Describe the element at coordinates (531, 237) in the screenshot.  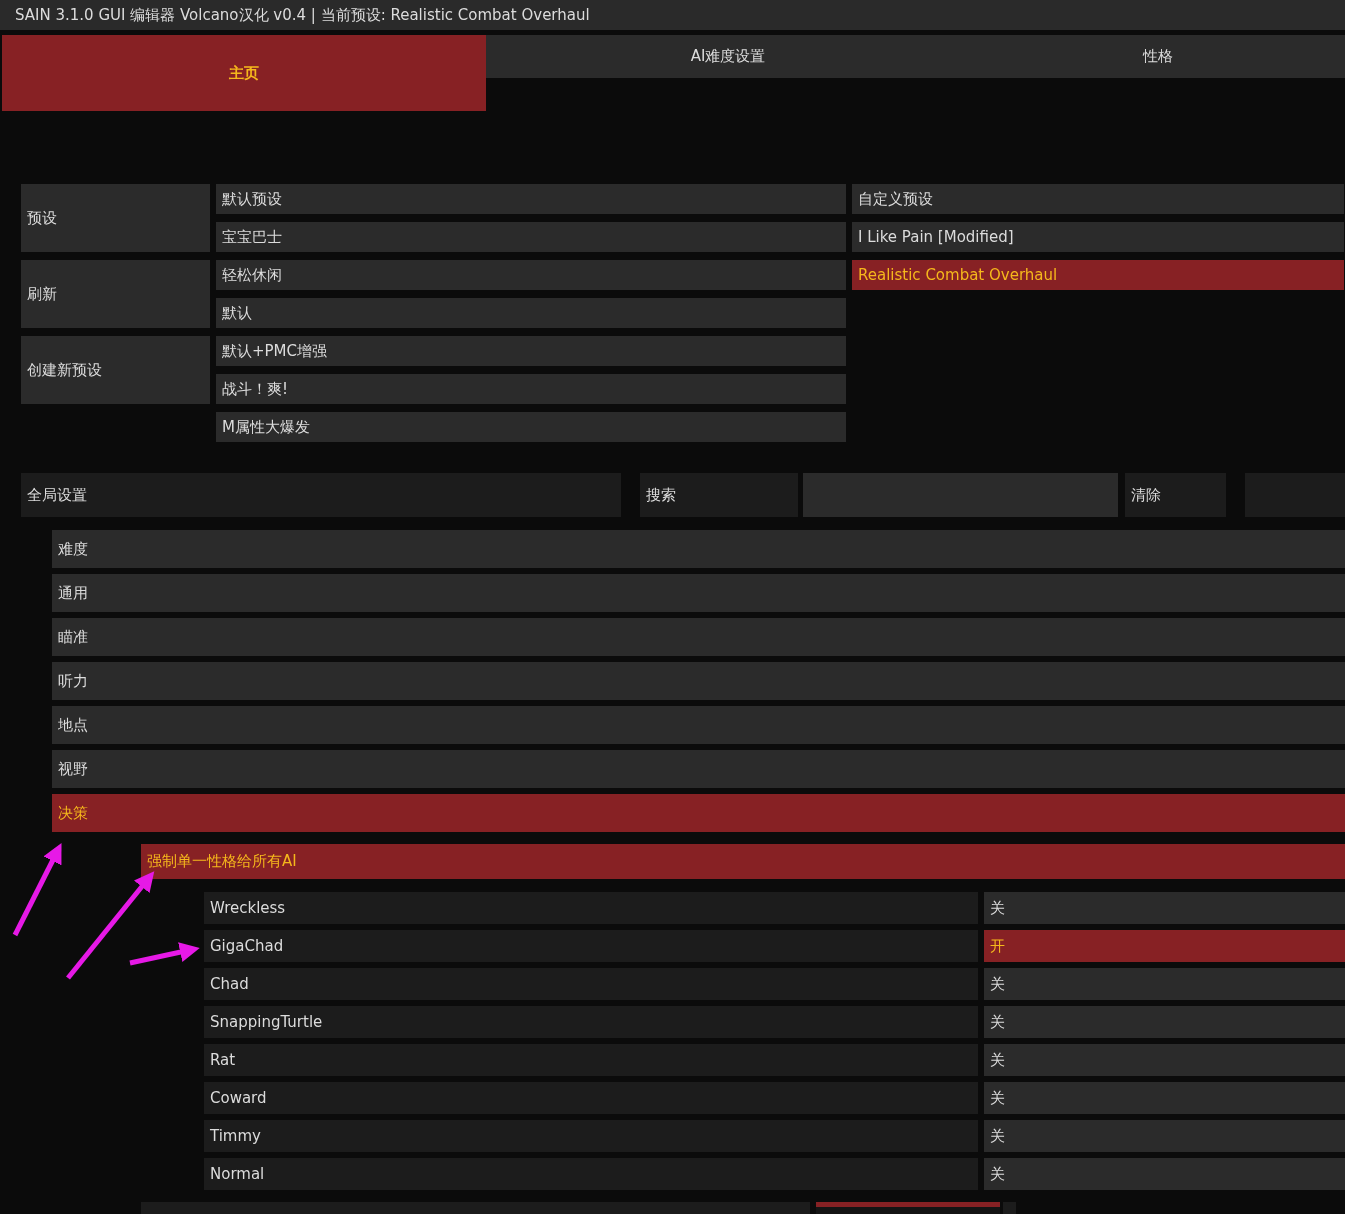
I see `preset-list-item: 宝宝巴士` at that location.